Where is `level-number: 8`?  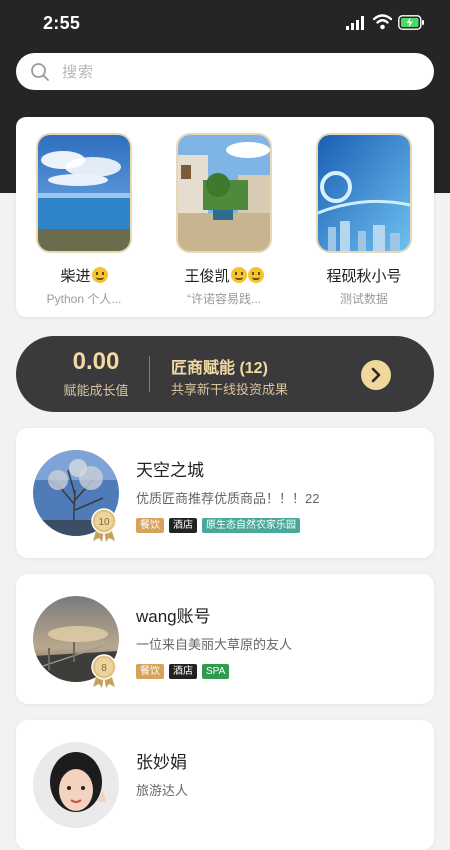 level-number: 8 is located at coordinates (104, 668).